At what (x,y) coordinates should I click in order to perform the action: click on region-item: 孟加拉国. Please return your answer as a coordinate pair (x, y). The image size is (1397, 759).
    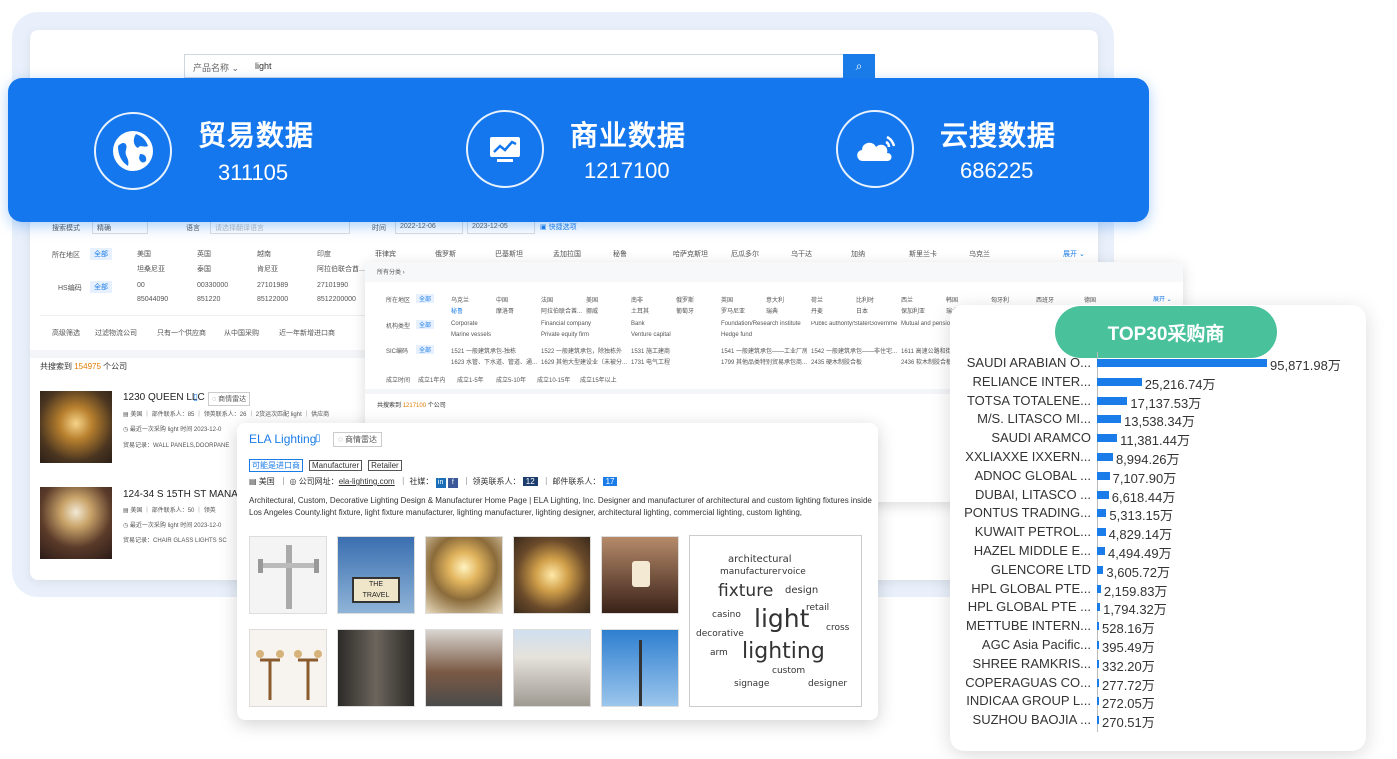
    Looking at the image, I should click on (567, 254).